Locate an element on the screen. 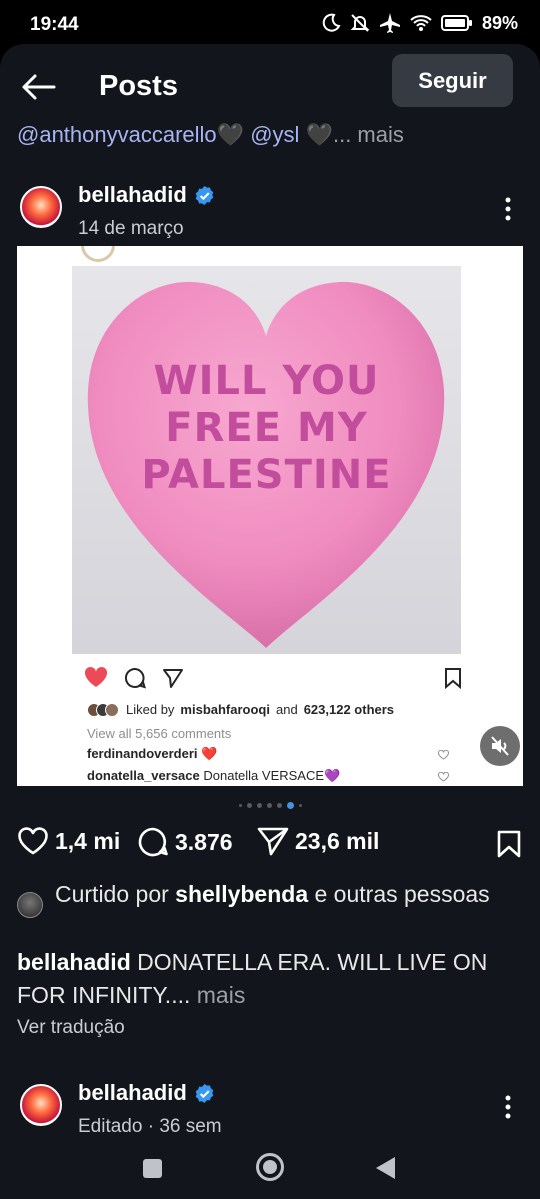 Image resolution: width=540 pixels, height=1199 pixels. heart-text-line: FREE MY is located at coordinates (266, 428).